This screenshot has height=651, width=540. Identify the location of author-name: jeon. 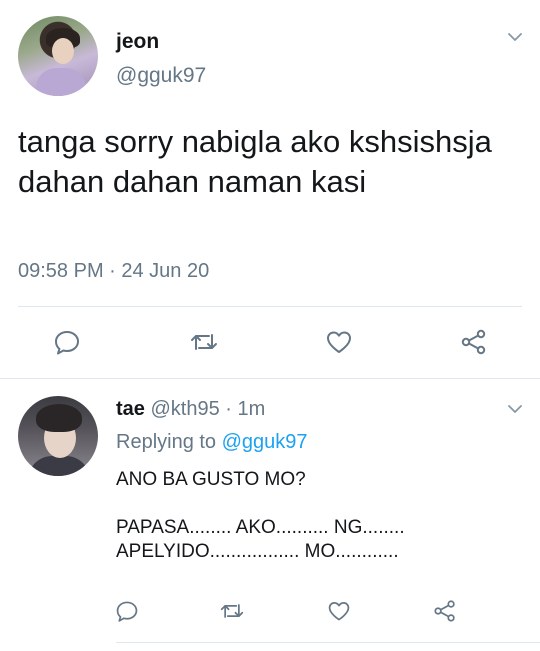
(137, 42).